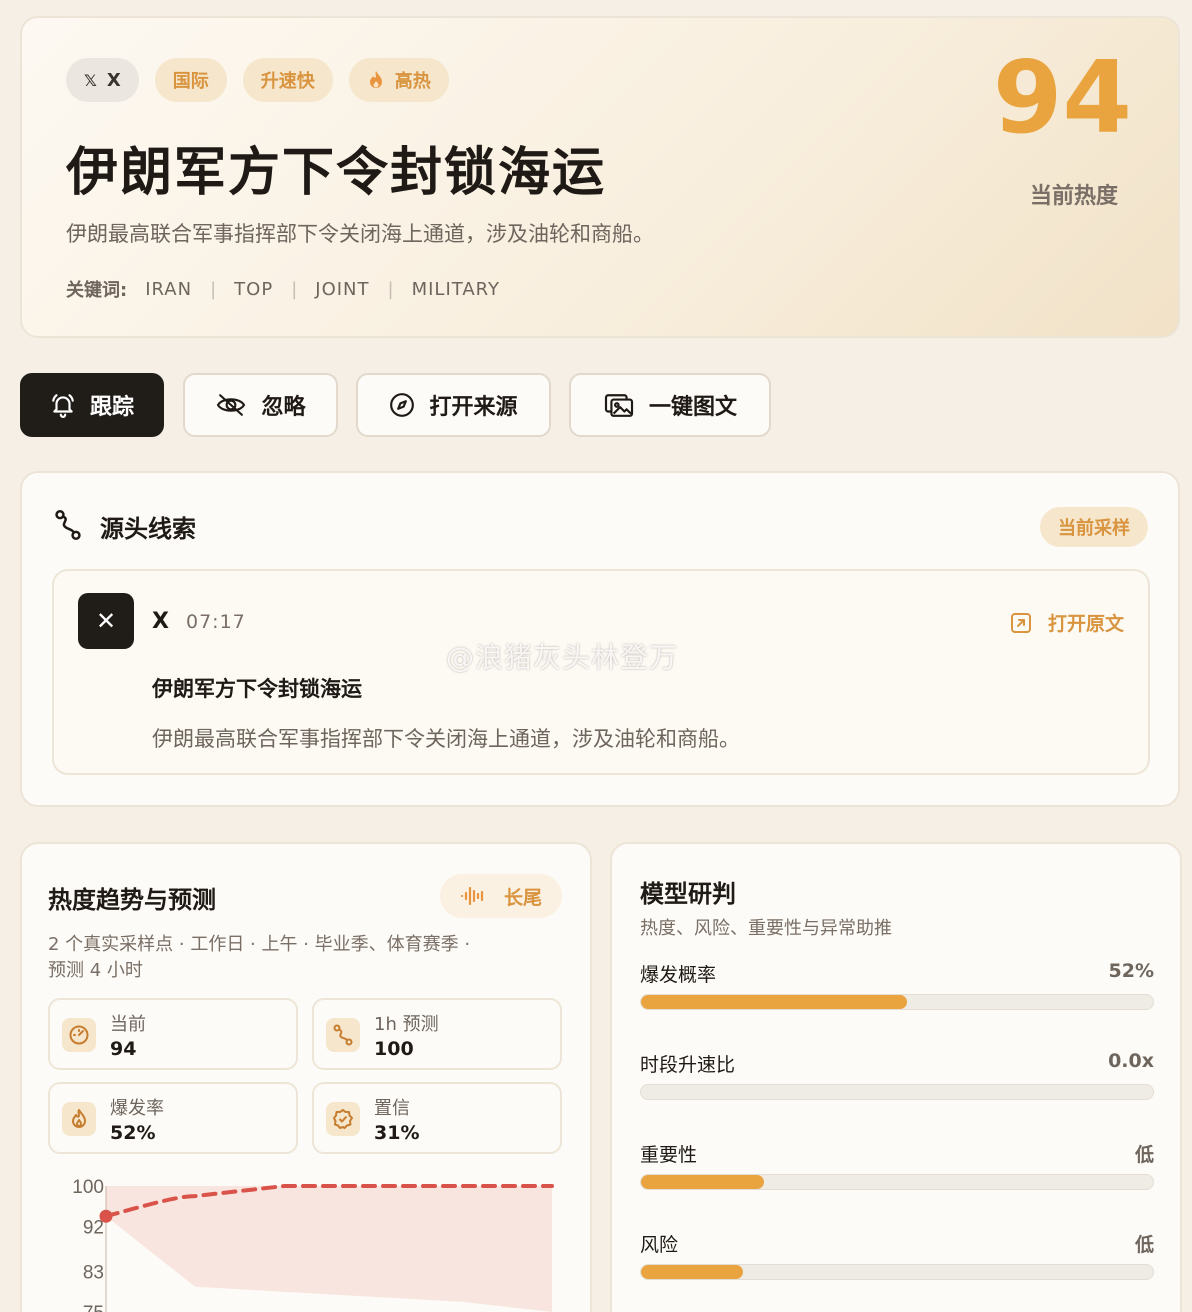  What do you see at coordinates (522, 897) in the screenshot?
I see `pattern-label: 长尾` at bounding box center [522, 897].